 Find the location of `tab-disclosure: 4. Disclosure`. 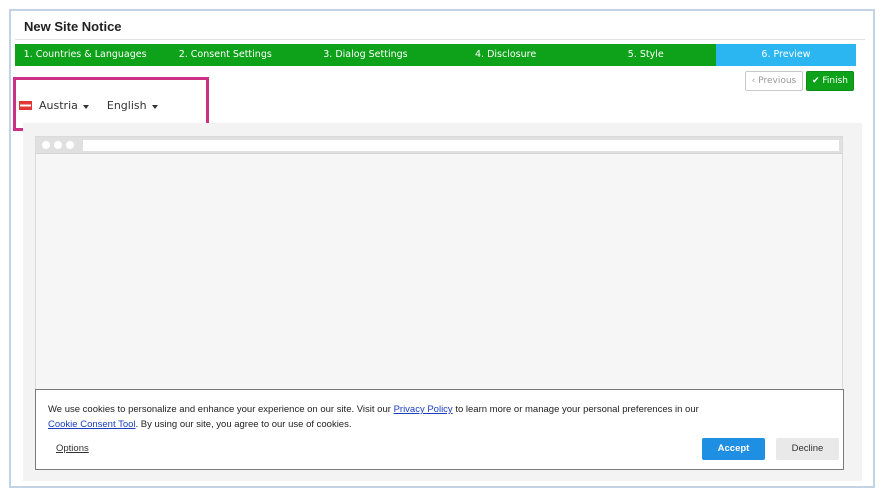

tab-disclosure: 4. Disclosure is located at coordinates (505, 55).